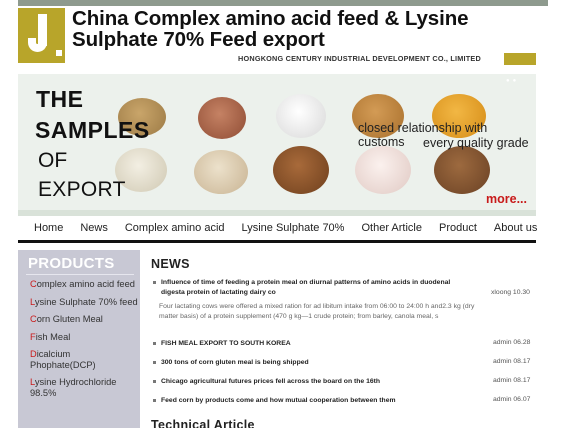 Image resolution: width=570 pixels, height=428 pixels. Describe the element at coordinates (84, 284) in the screenshot. I see `sidebar-item-complex-amino-acid: Complex amino acid feed` at that location.